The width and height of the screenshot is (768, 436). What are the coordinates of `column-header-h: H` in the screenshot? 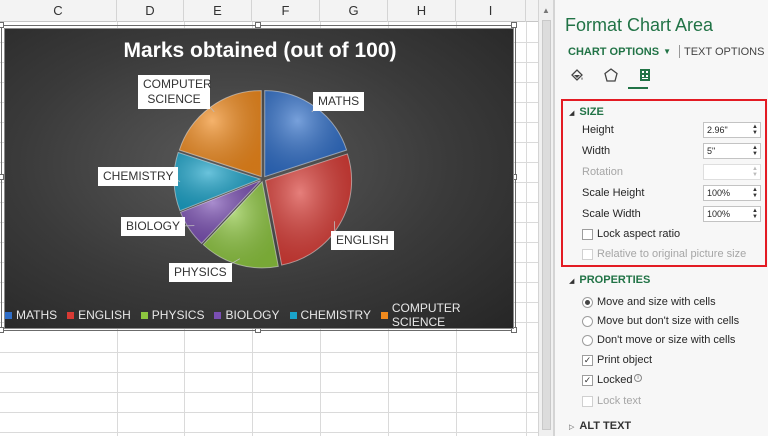 It's located at (422, 11).